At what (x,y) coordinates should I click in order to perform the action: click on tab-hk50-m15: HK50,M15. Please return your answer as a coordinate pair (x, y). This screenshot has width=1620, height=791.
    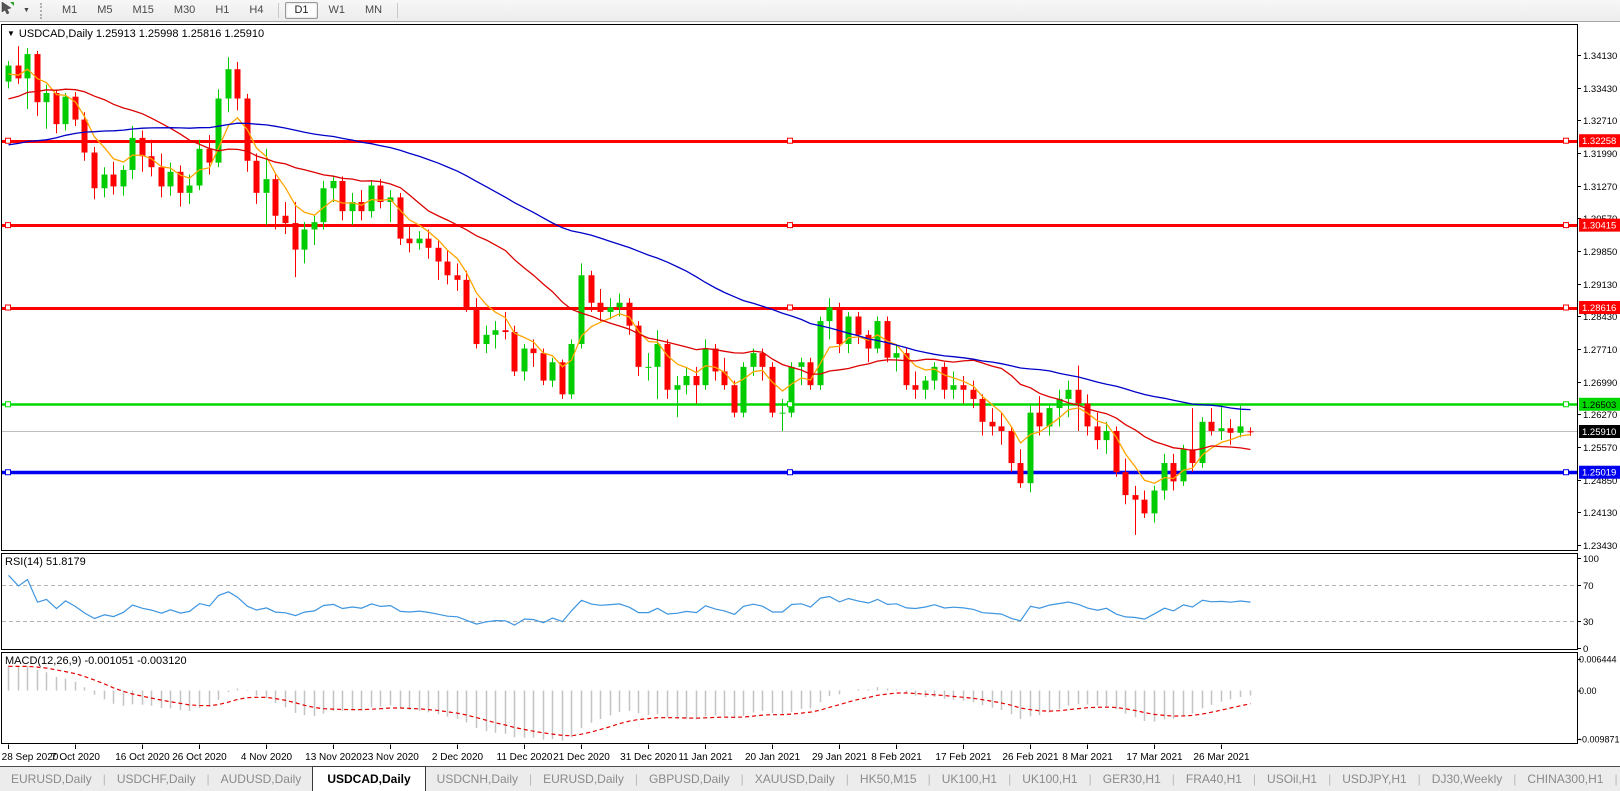
    Looking at the image, I should click on (888, 779).